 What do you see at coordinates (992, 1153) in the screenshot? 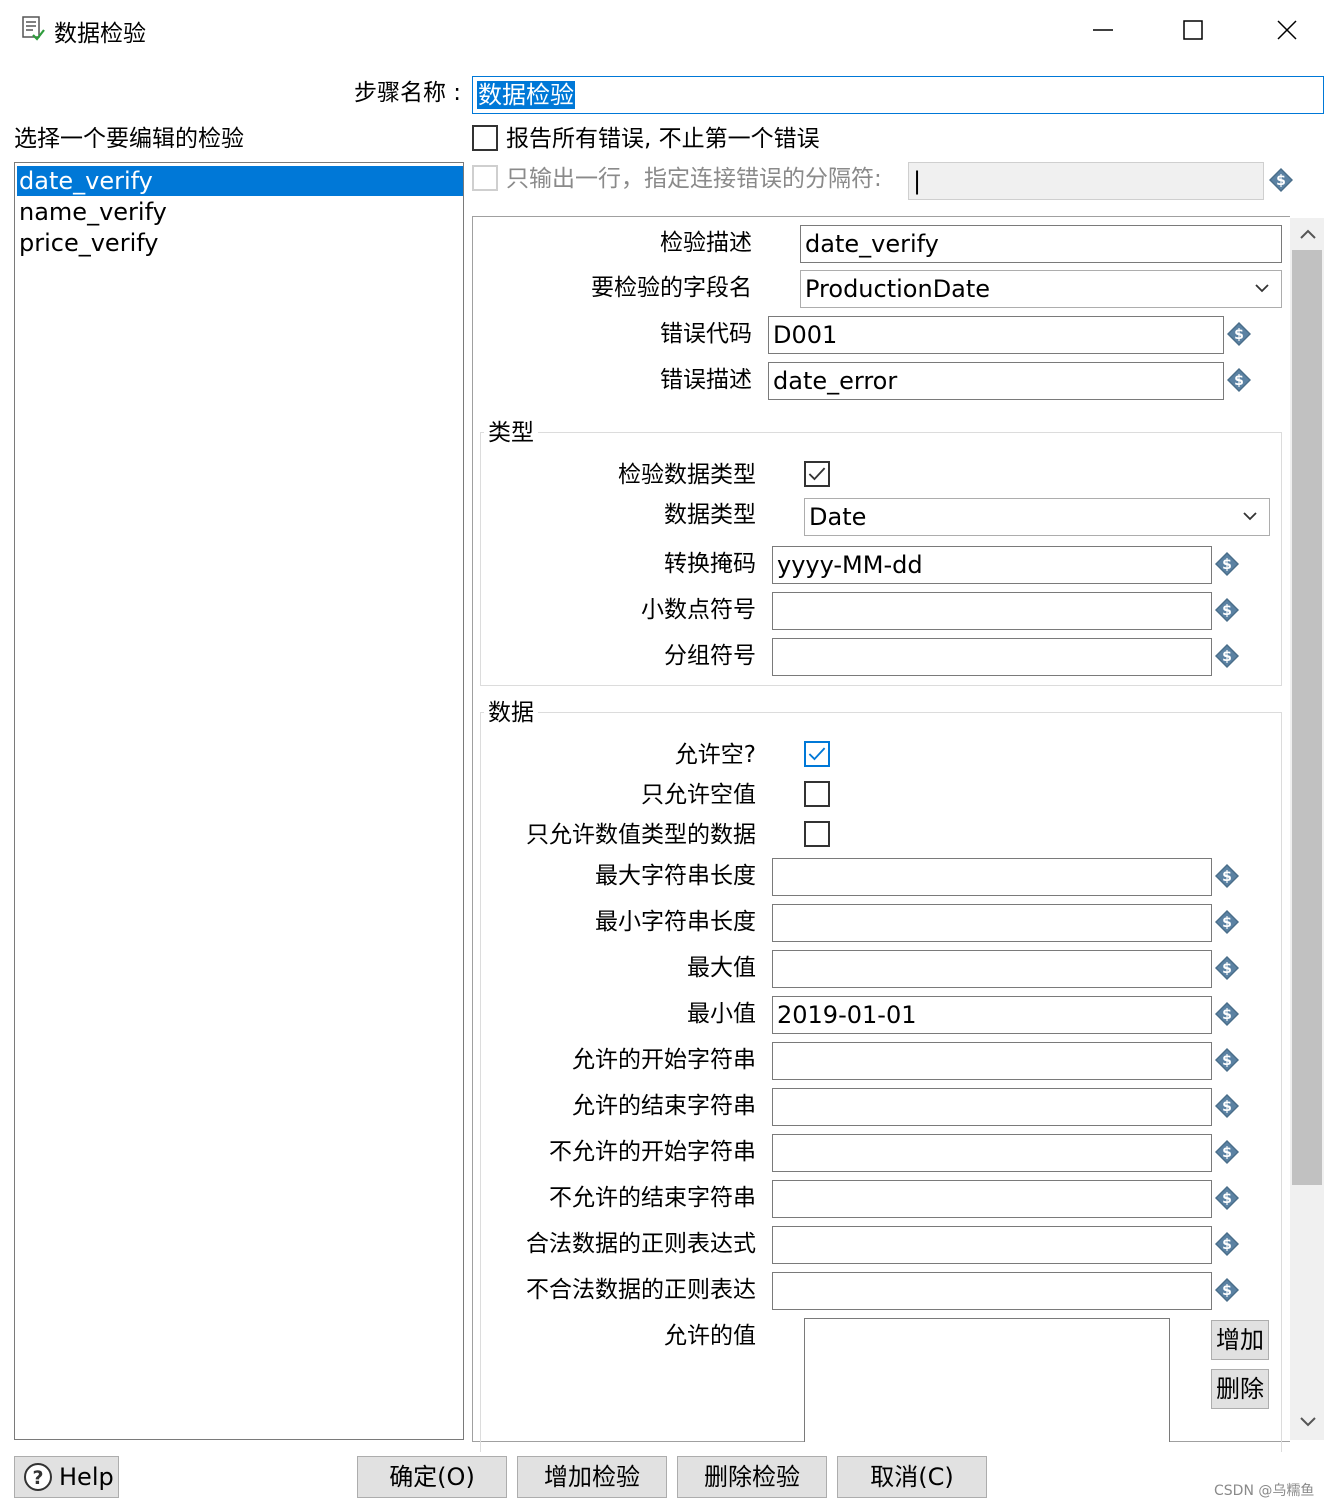
I see `start-disallowed-input` at bounding box center [992, 1153].